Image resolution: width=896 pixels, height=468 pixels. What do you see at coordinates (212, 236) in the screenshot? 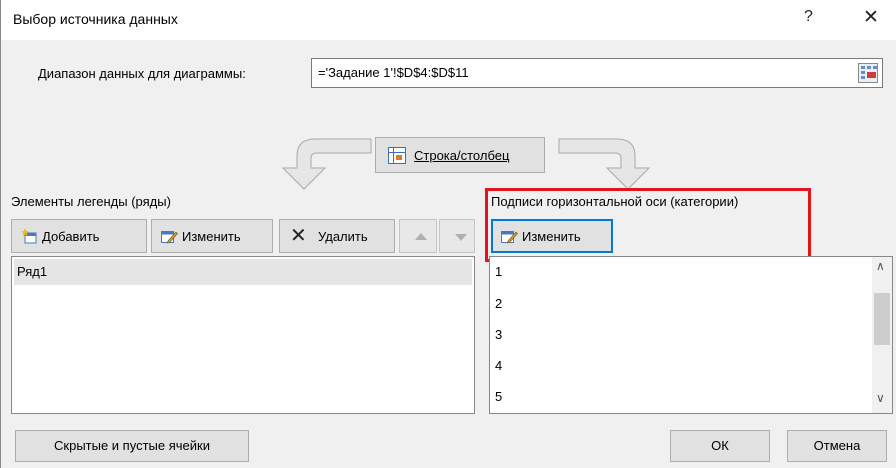
I see `edit-series-button: Изменить` at bounding box center [212, 236].